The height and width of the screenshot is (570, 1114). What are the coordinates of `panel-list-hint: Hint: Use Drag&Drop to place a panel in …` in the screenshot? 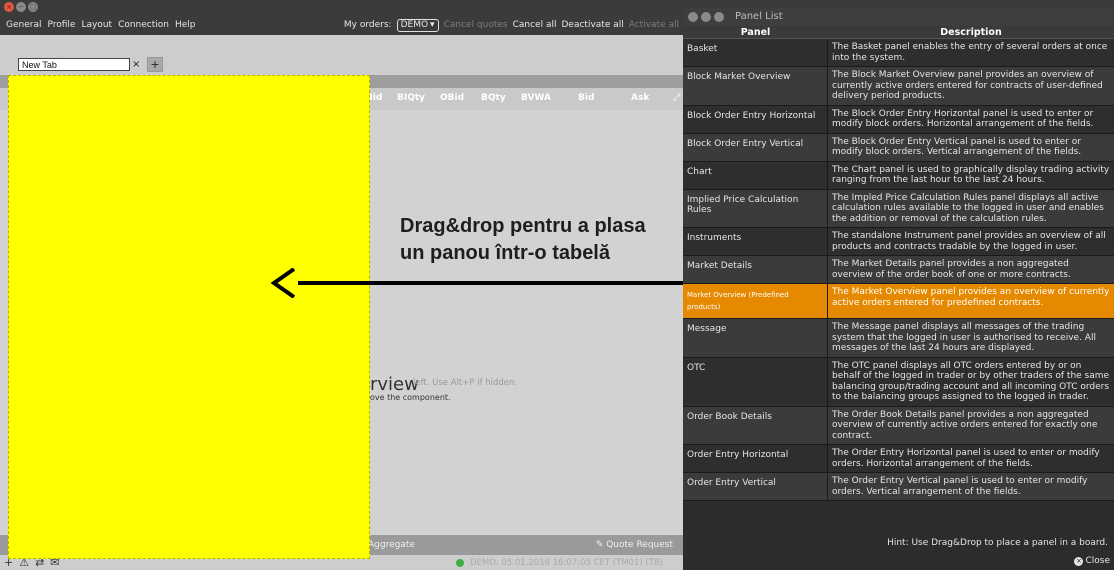 It's located at (997, 543).